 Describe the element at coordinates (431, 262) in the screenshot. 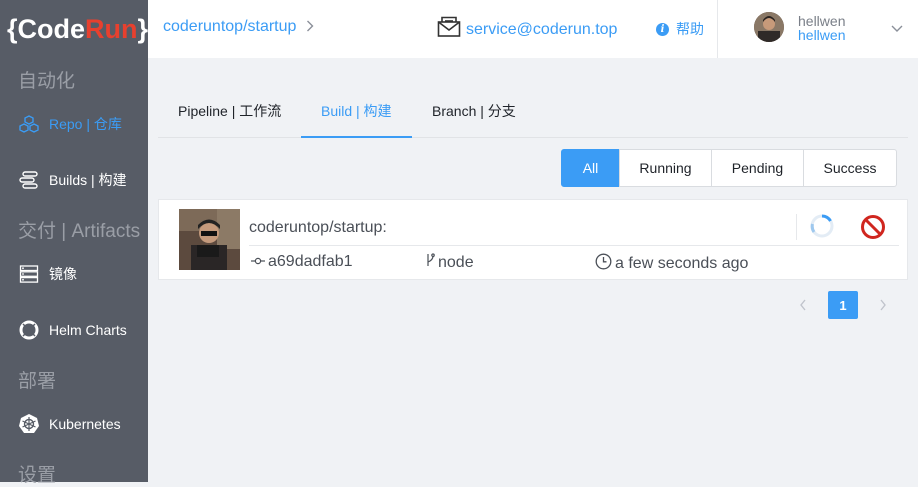

I see `branch-icon` at that location.